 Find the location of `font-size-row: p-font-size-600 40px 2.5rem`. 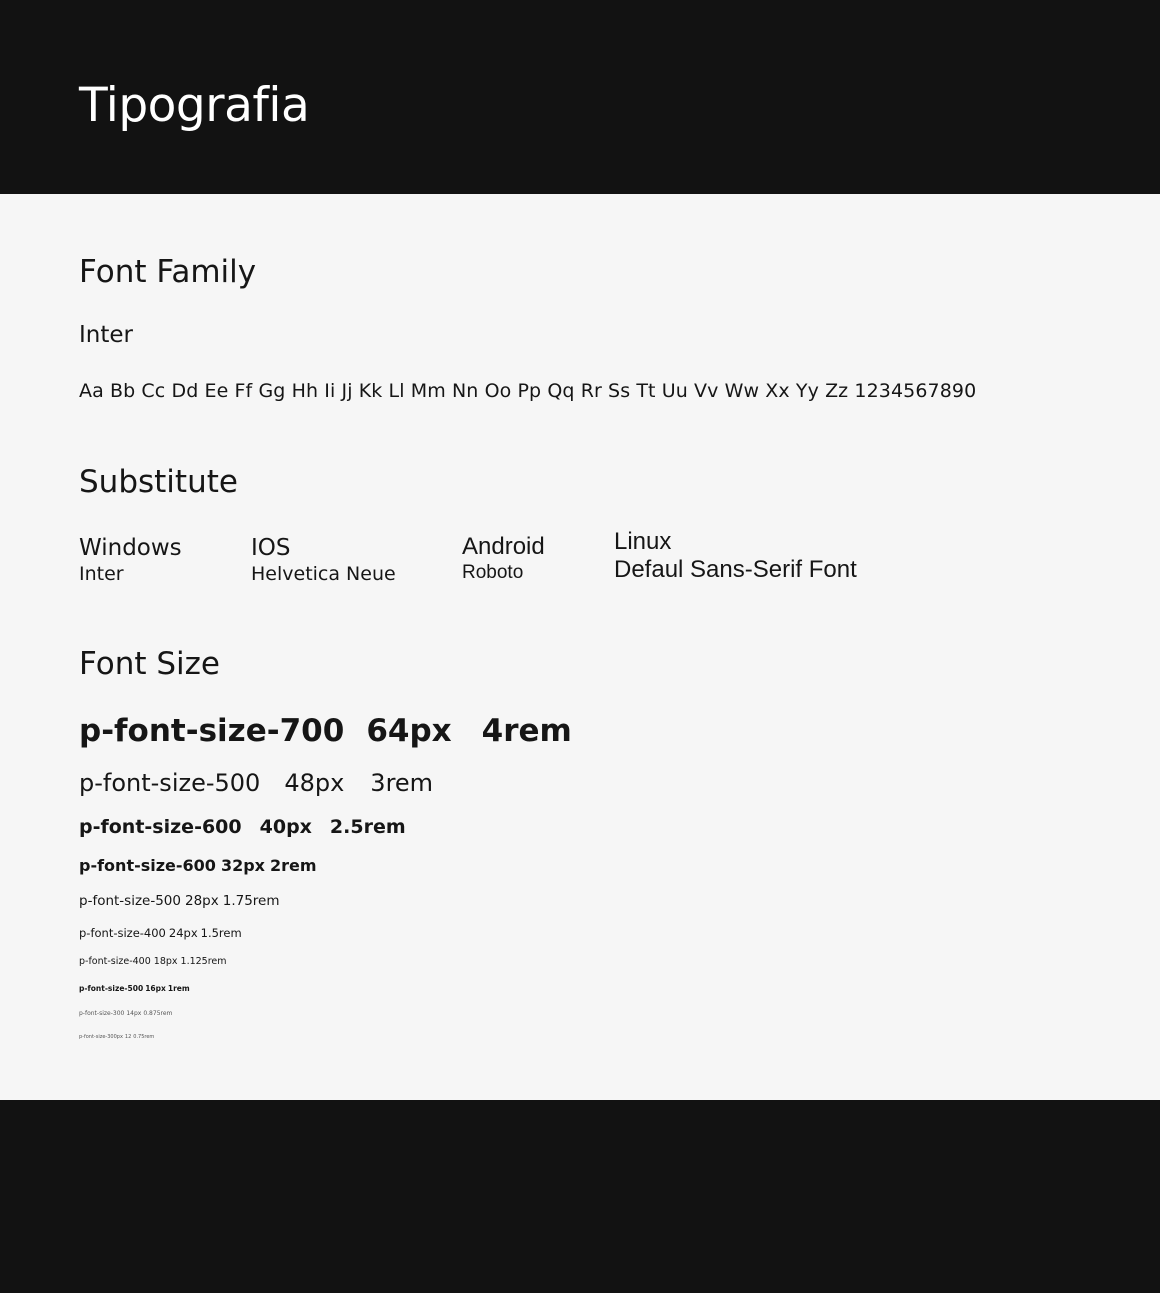

font-size-row: p-font-size-600 40px 2.5rem is located at coordinates (242, 827).